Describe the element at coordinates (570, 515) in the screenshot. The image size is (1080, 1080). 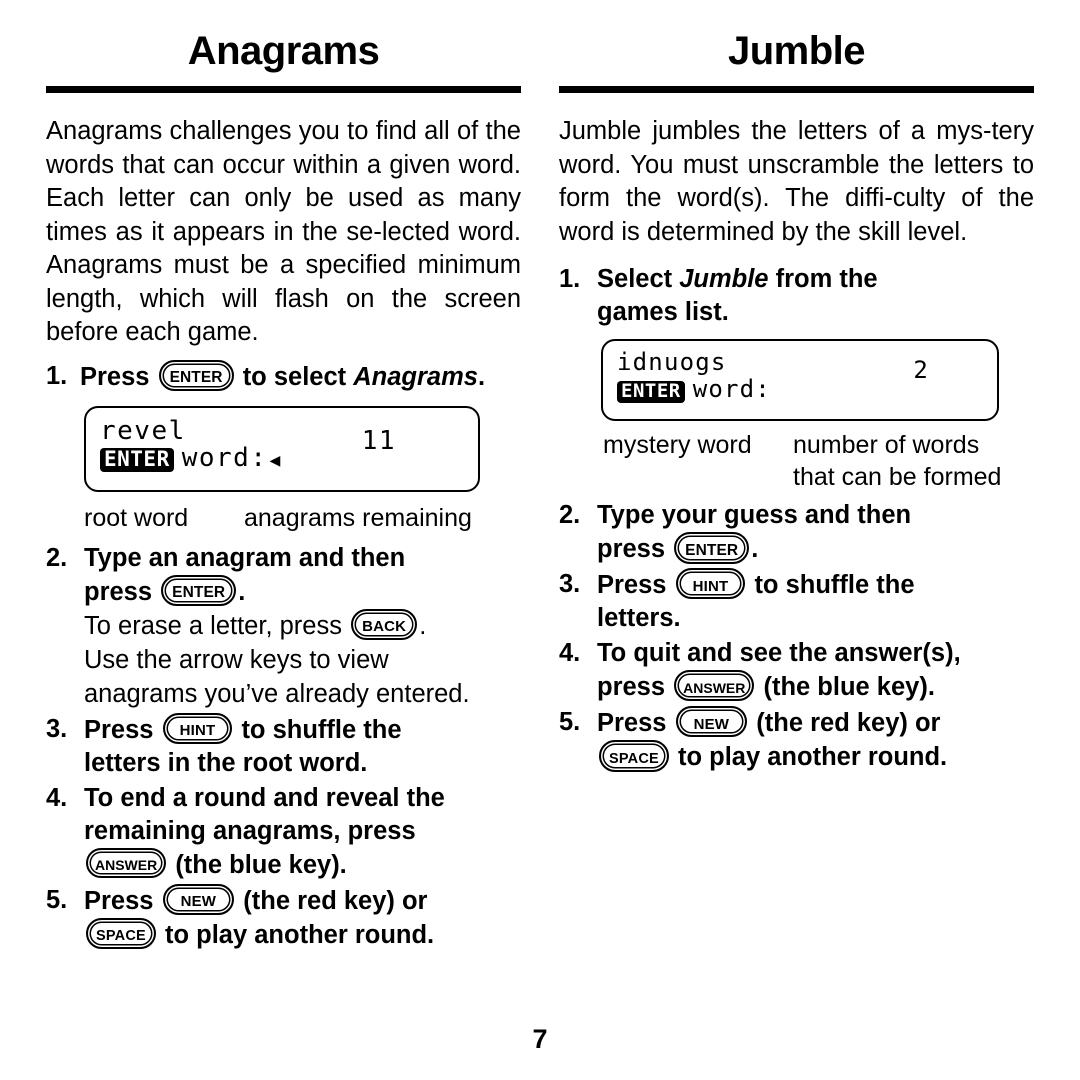
I see `step-number: 2.` at that location.